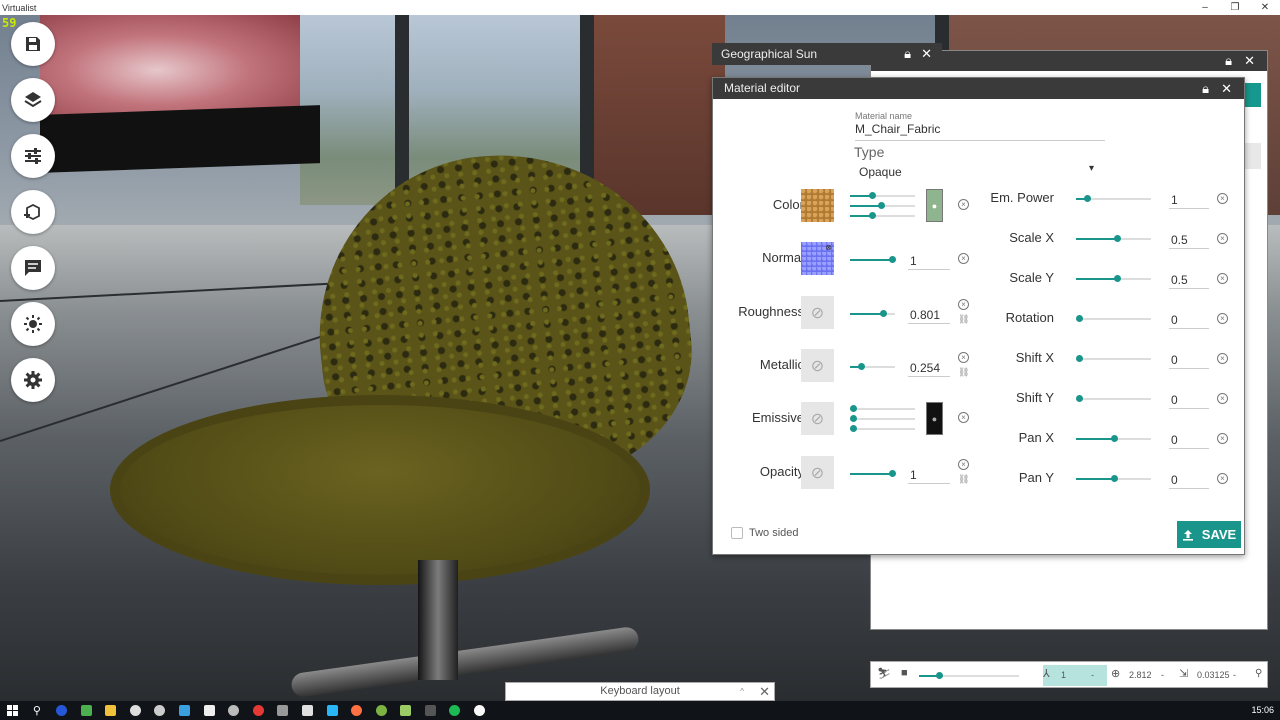  What do you see at coordinates (742, 691) in the screenshot?
I see `chevron-up-icon: ^` at bounding box center [742, 691].